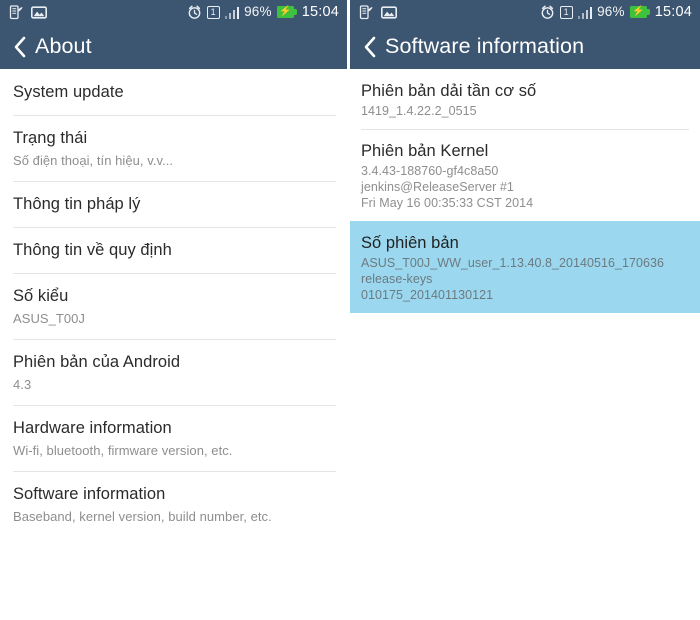 This screenshot has width=700, height=620. I want to click on action-bar-left: About, so click(173, 46).